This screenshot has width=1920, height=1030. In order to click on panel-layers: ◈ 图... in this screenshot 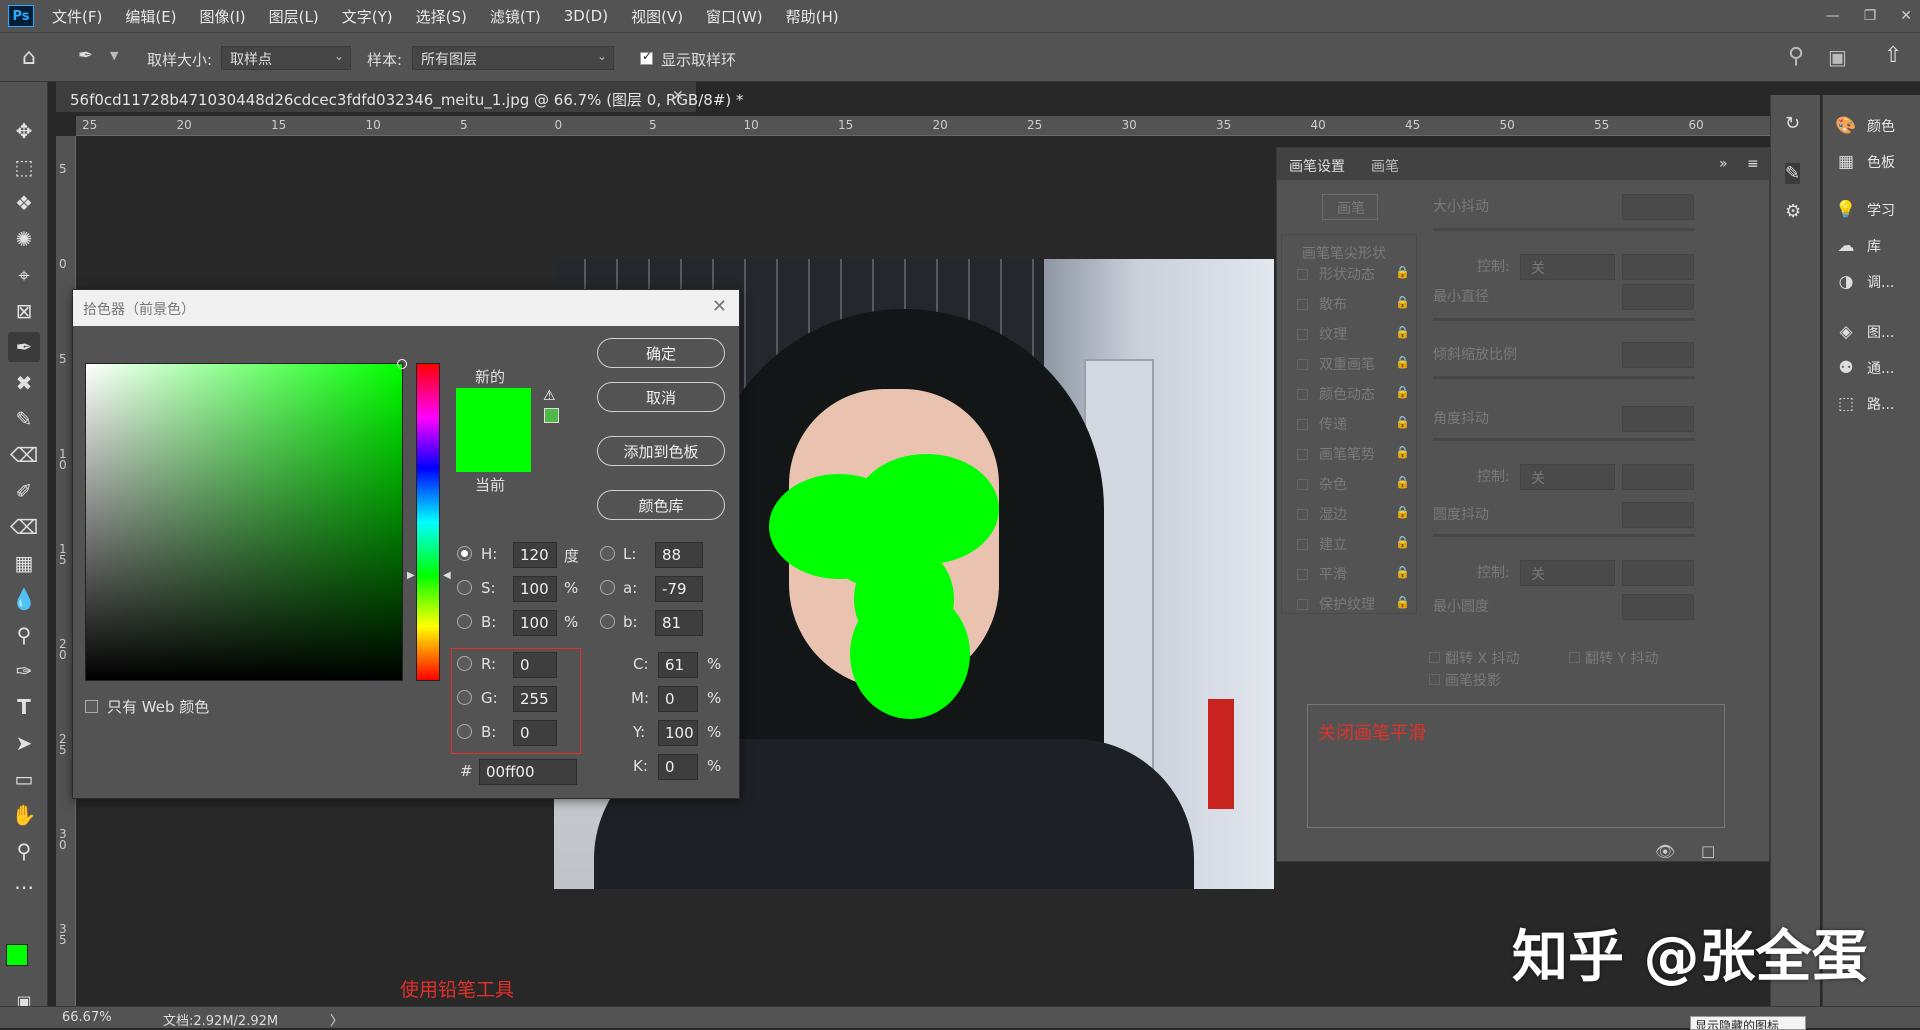, I will do `click(1864, 332)`.